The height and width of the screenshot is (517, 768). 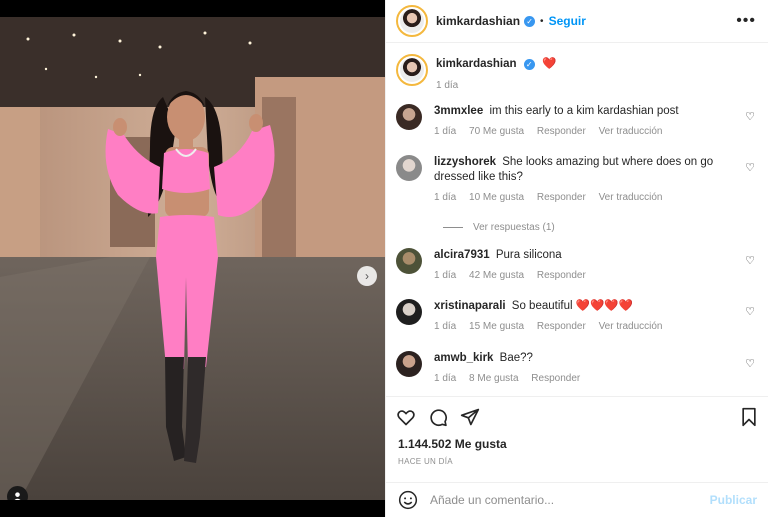 I want to click on follow-button: Seguir, so click(x=567, y=21).